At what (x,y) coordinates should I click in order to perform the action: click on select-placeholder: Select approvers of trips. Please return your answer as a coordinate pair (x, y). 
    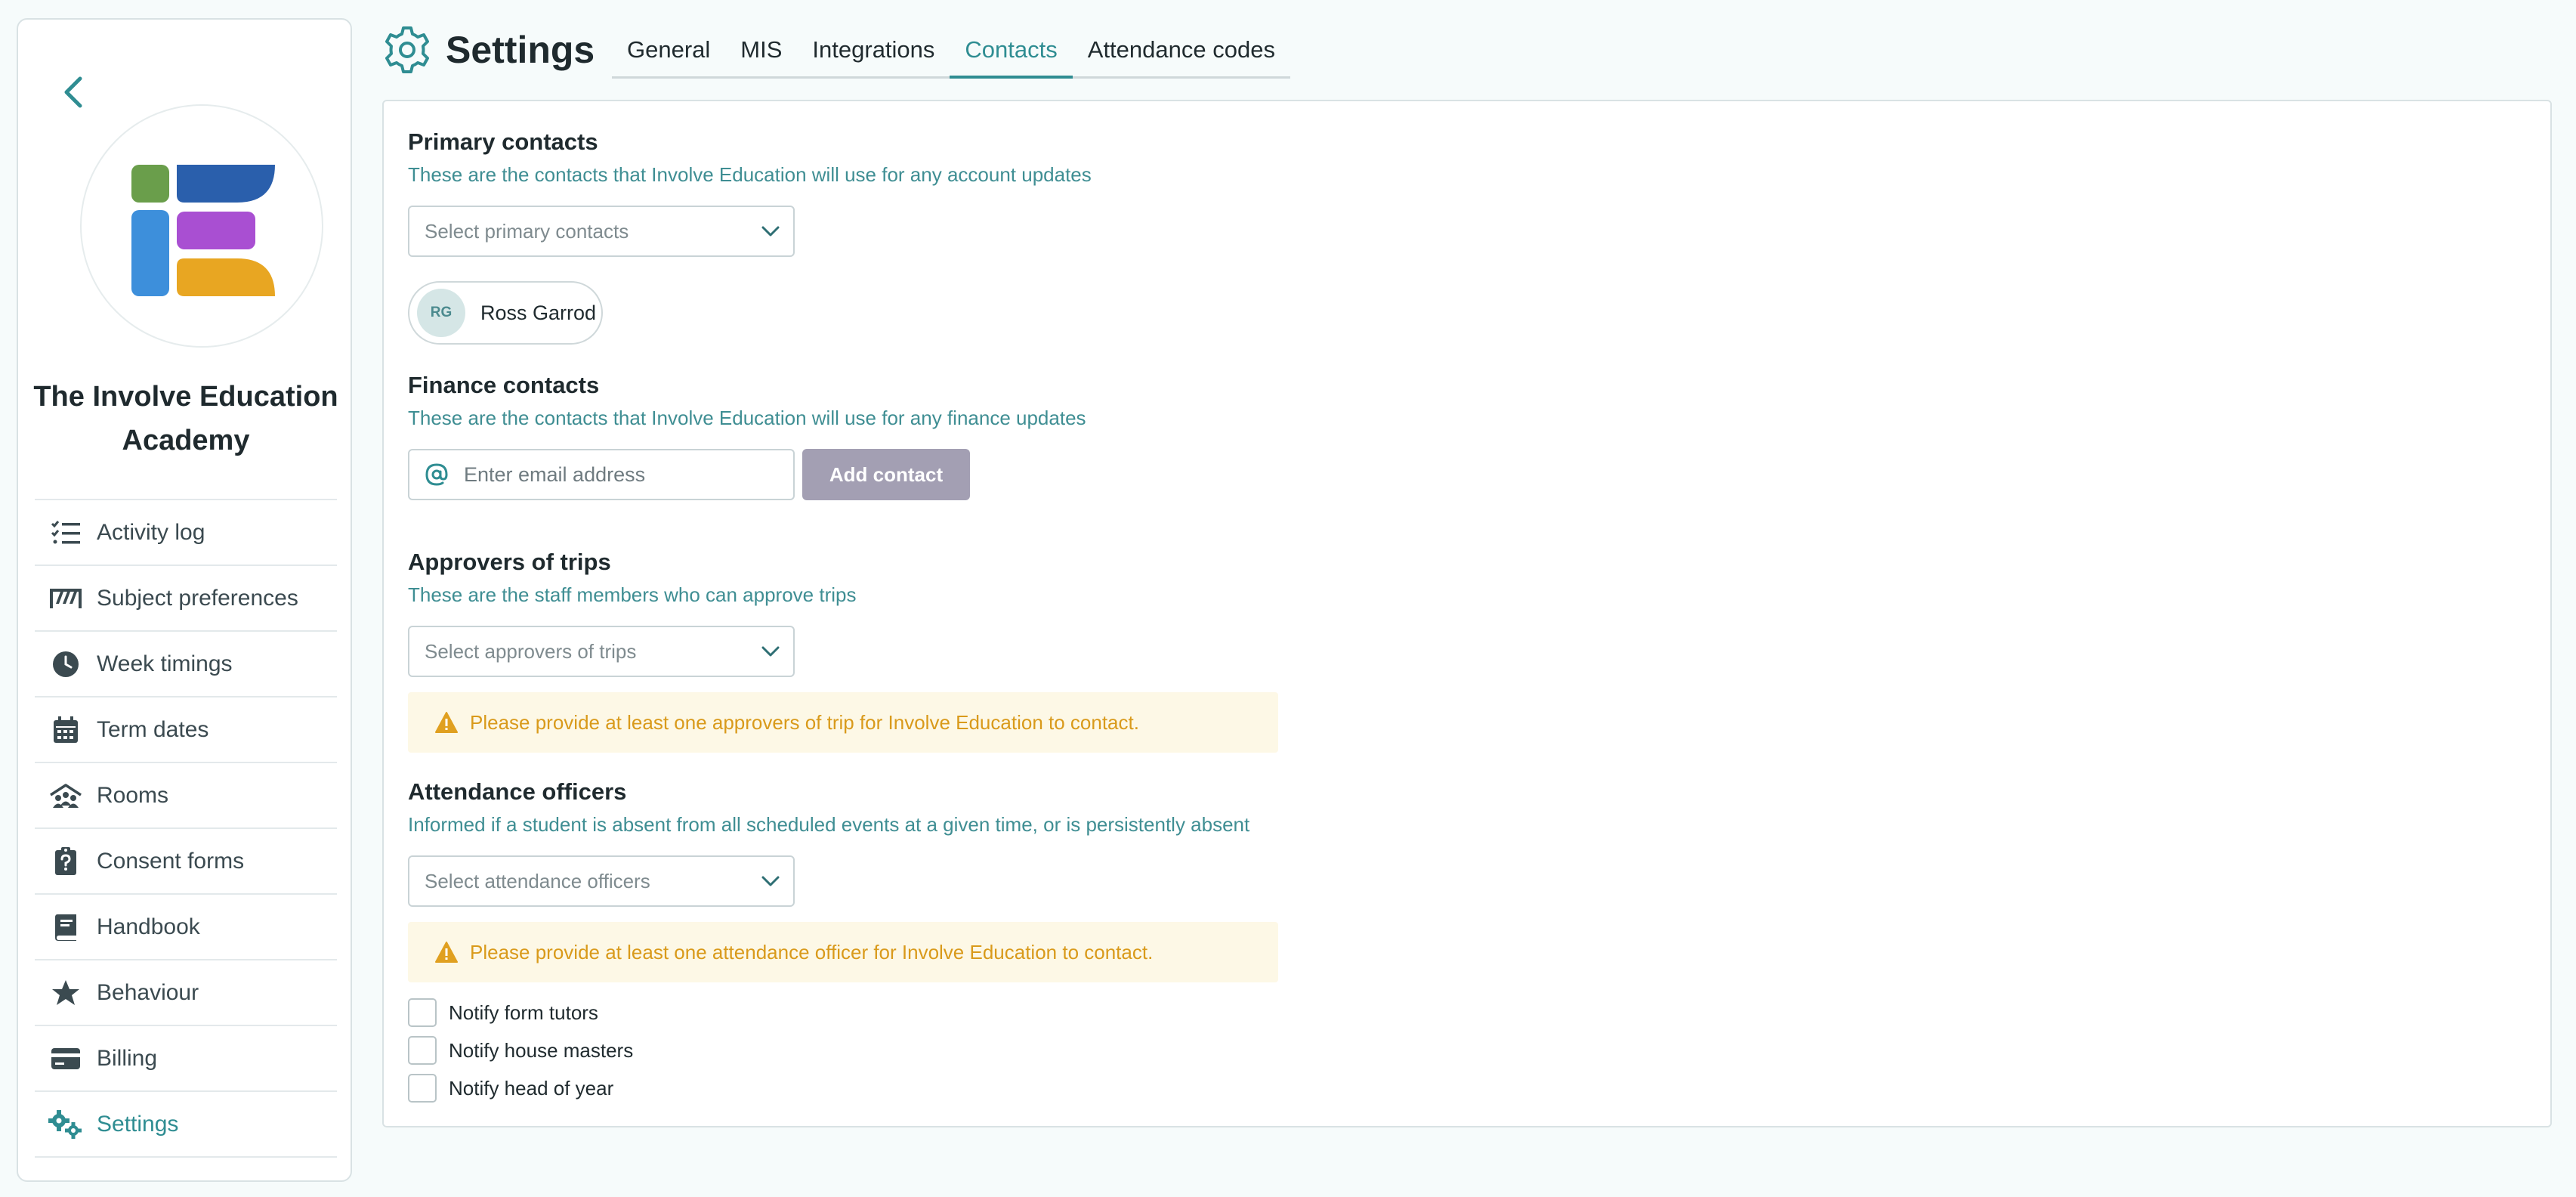
    Looking at the image, I should click on (531, 651).